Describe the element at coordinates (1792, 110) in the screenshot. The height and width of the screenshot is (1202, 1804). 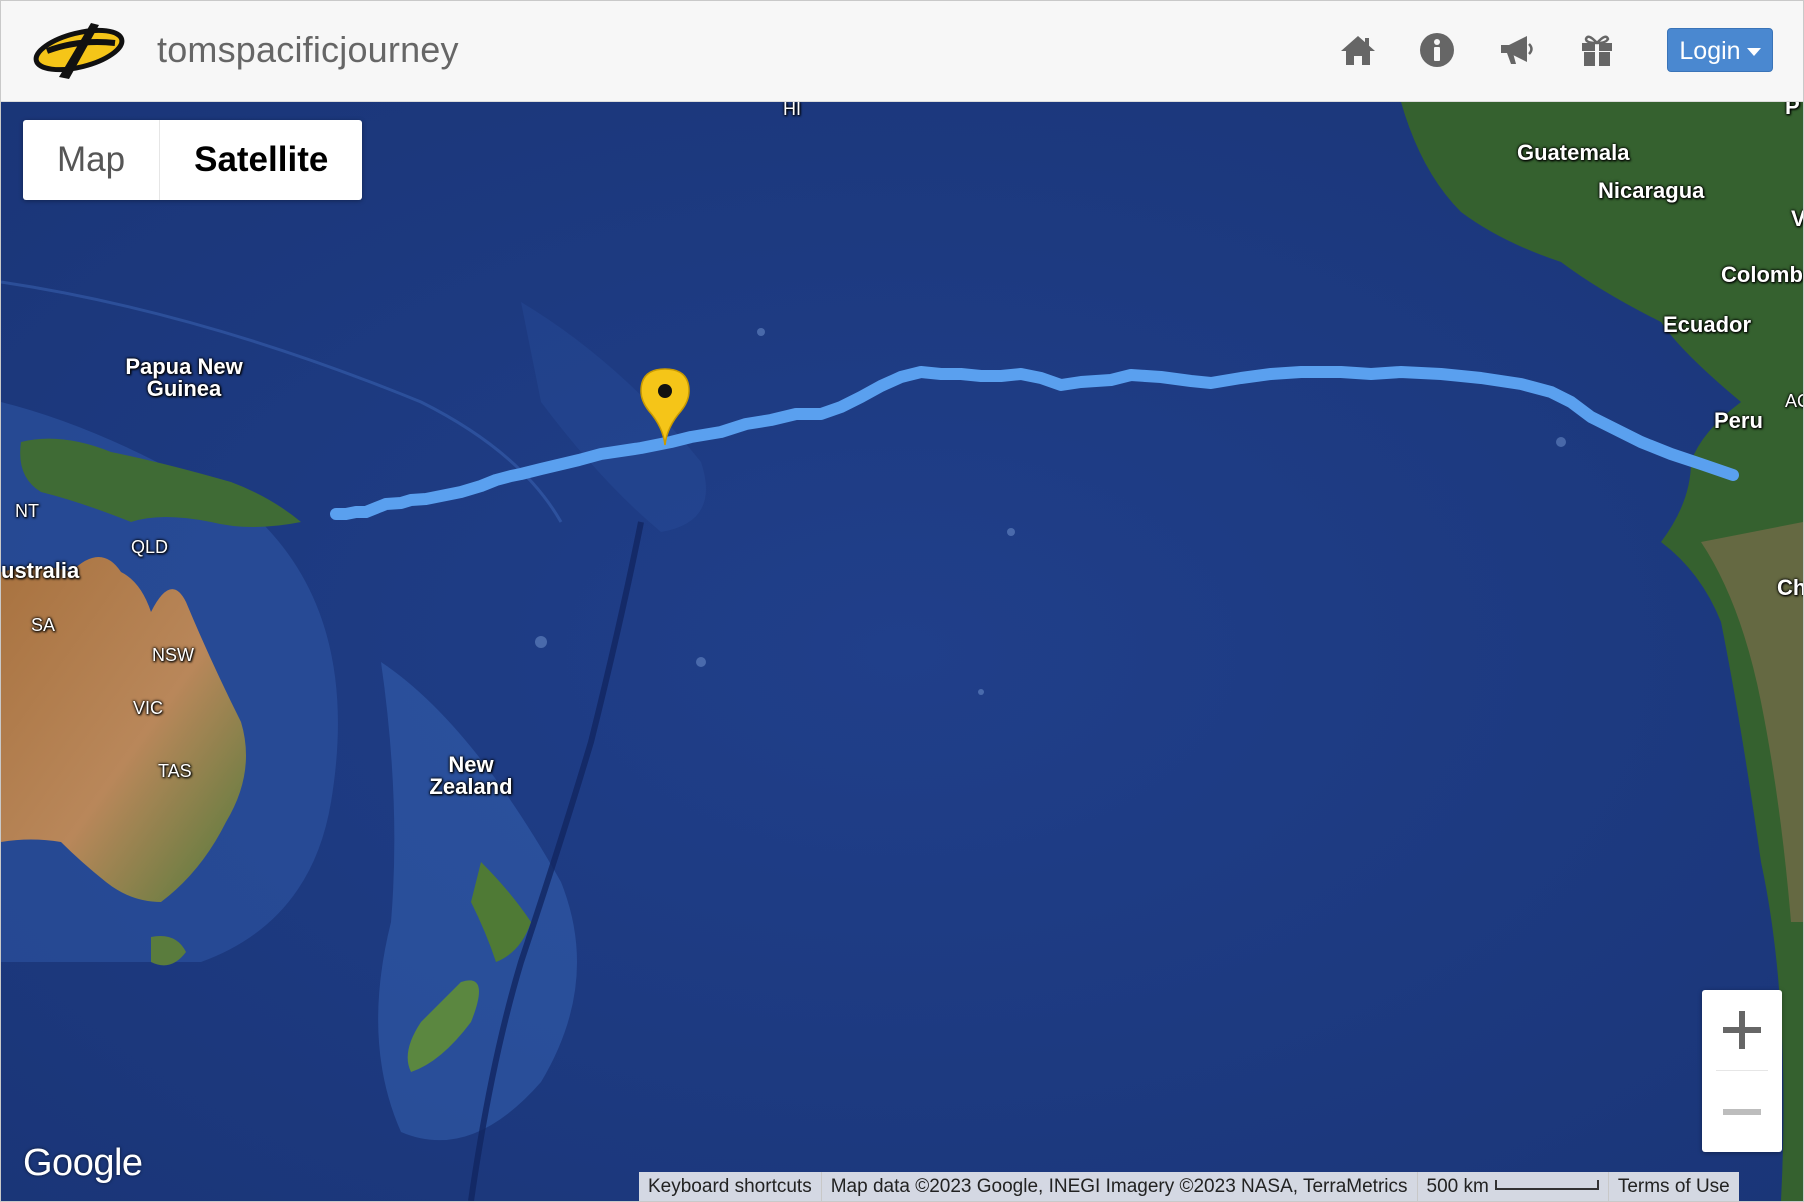
I see `map-label-edge-p: P` at that location.